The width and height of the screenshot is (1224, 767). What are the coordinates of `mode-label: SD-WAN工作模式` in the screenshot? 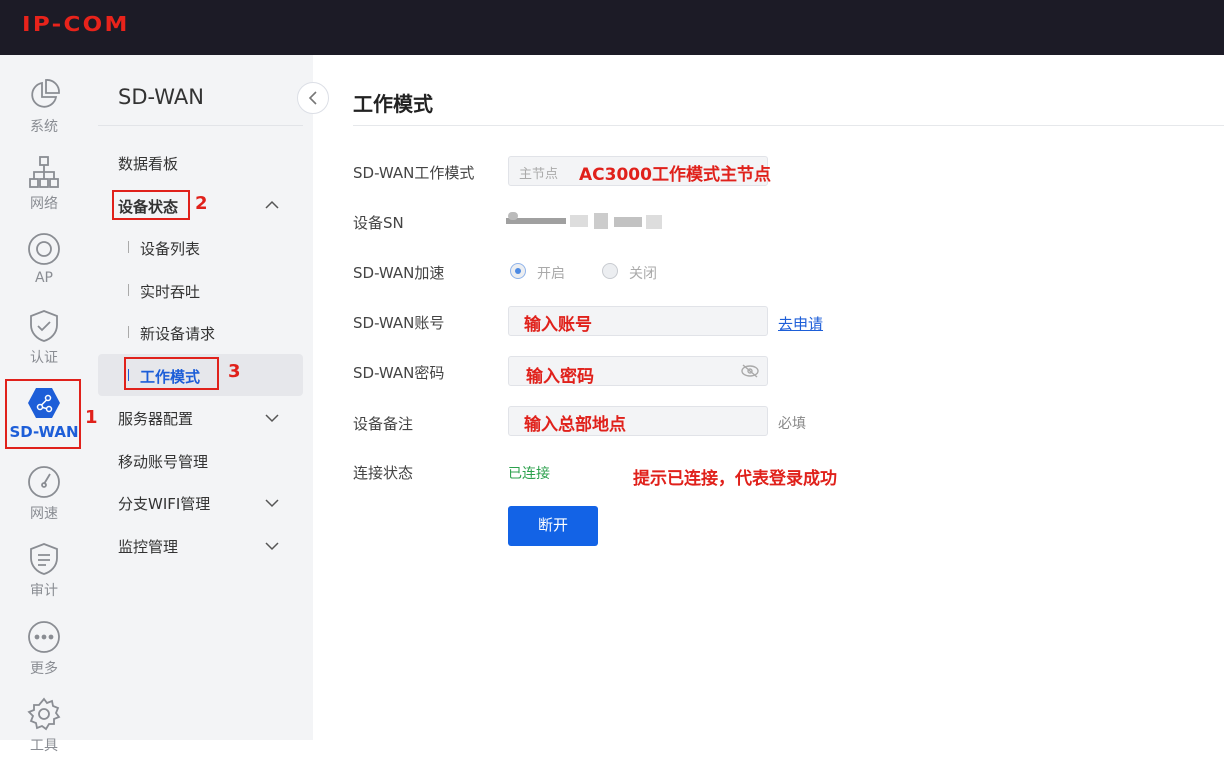 It's located at (414, 173).